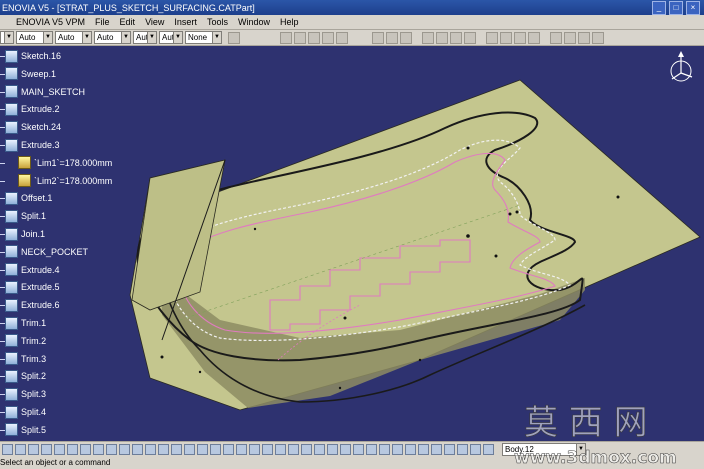 The width and height of the screenshot is (704, 469). What do you see at coordinates (25, 359) in the screenshot?
I see `tree-node: Trim.3` at bounding box center [25, 359].